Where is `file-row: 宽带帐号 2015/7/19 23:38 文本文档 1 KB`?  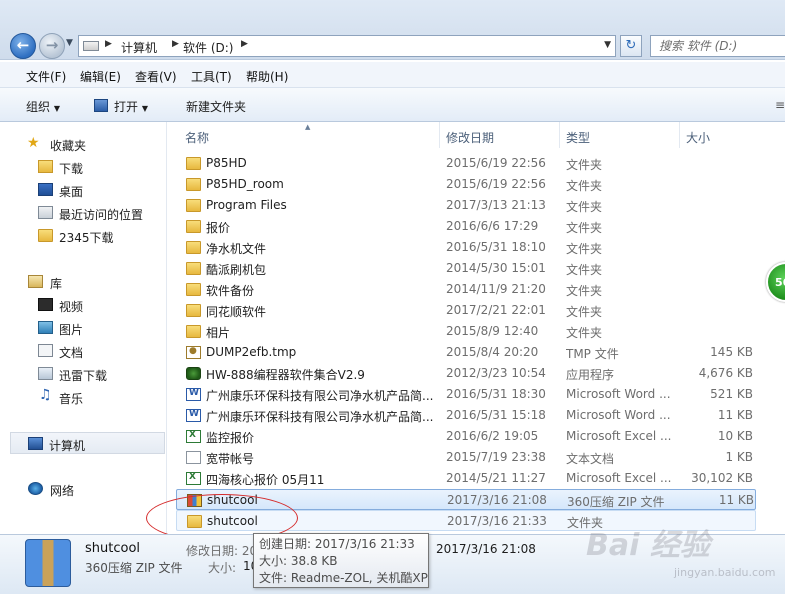
file-row: 宽带帐号 2015/7/19 23:38 文本文档 1 KB is located at coordinates (466, 457).